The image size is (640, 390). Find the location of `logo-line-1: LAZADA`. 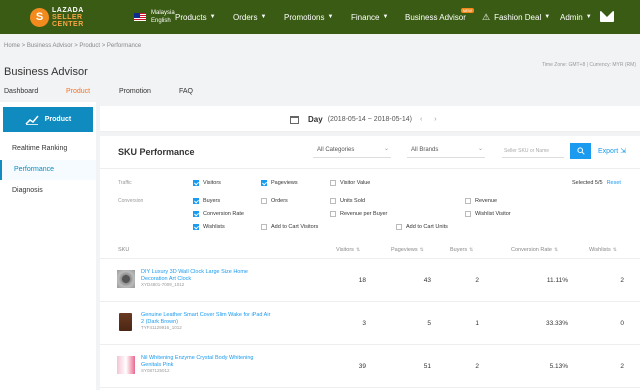

logo-line-1: LAZADA is located at coordinates (68, 10).